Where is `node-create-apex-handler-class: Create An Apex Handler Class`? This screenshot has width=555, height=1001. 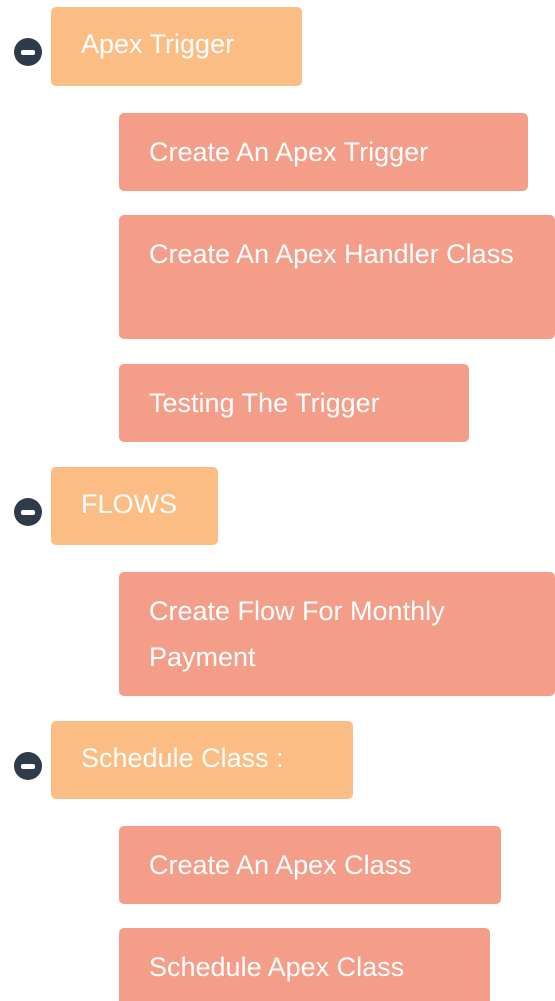
node-create-apex-handler-class: Create An Apex Handler Class is located at coordinates (337, 277).